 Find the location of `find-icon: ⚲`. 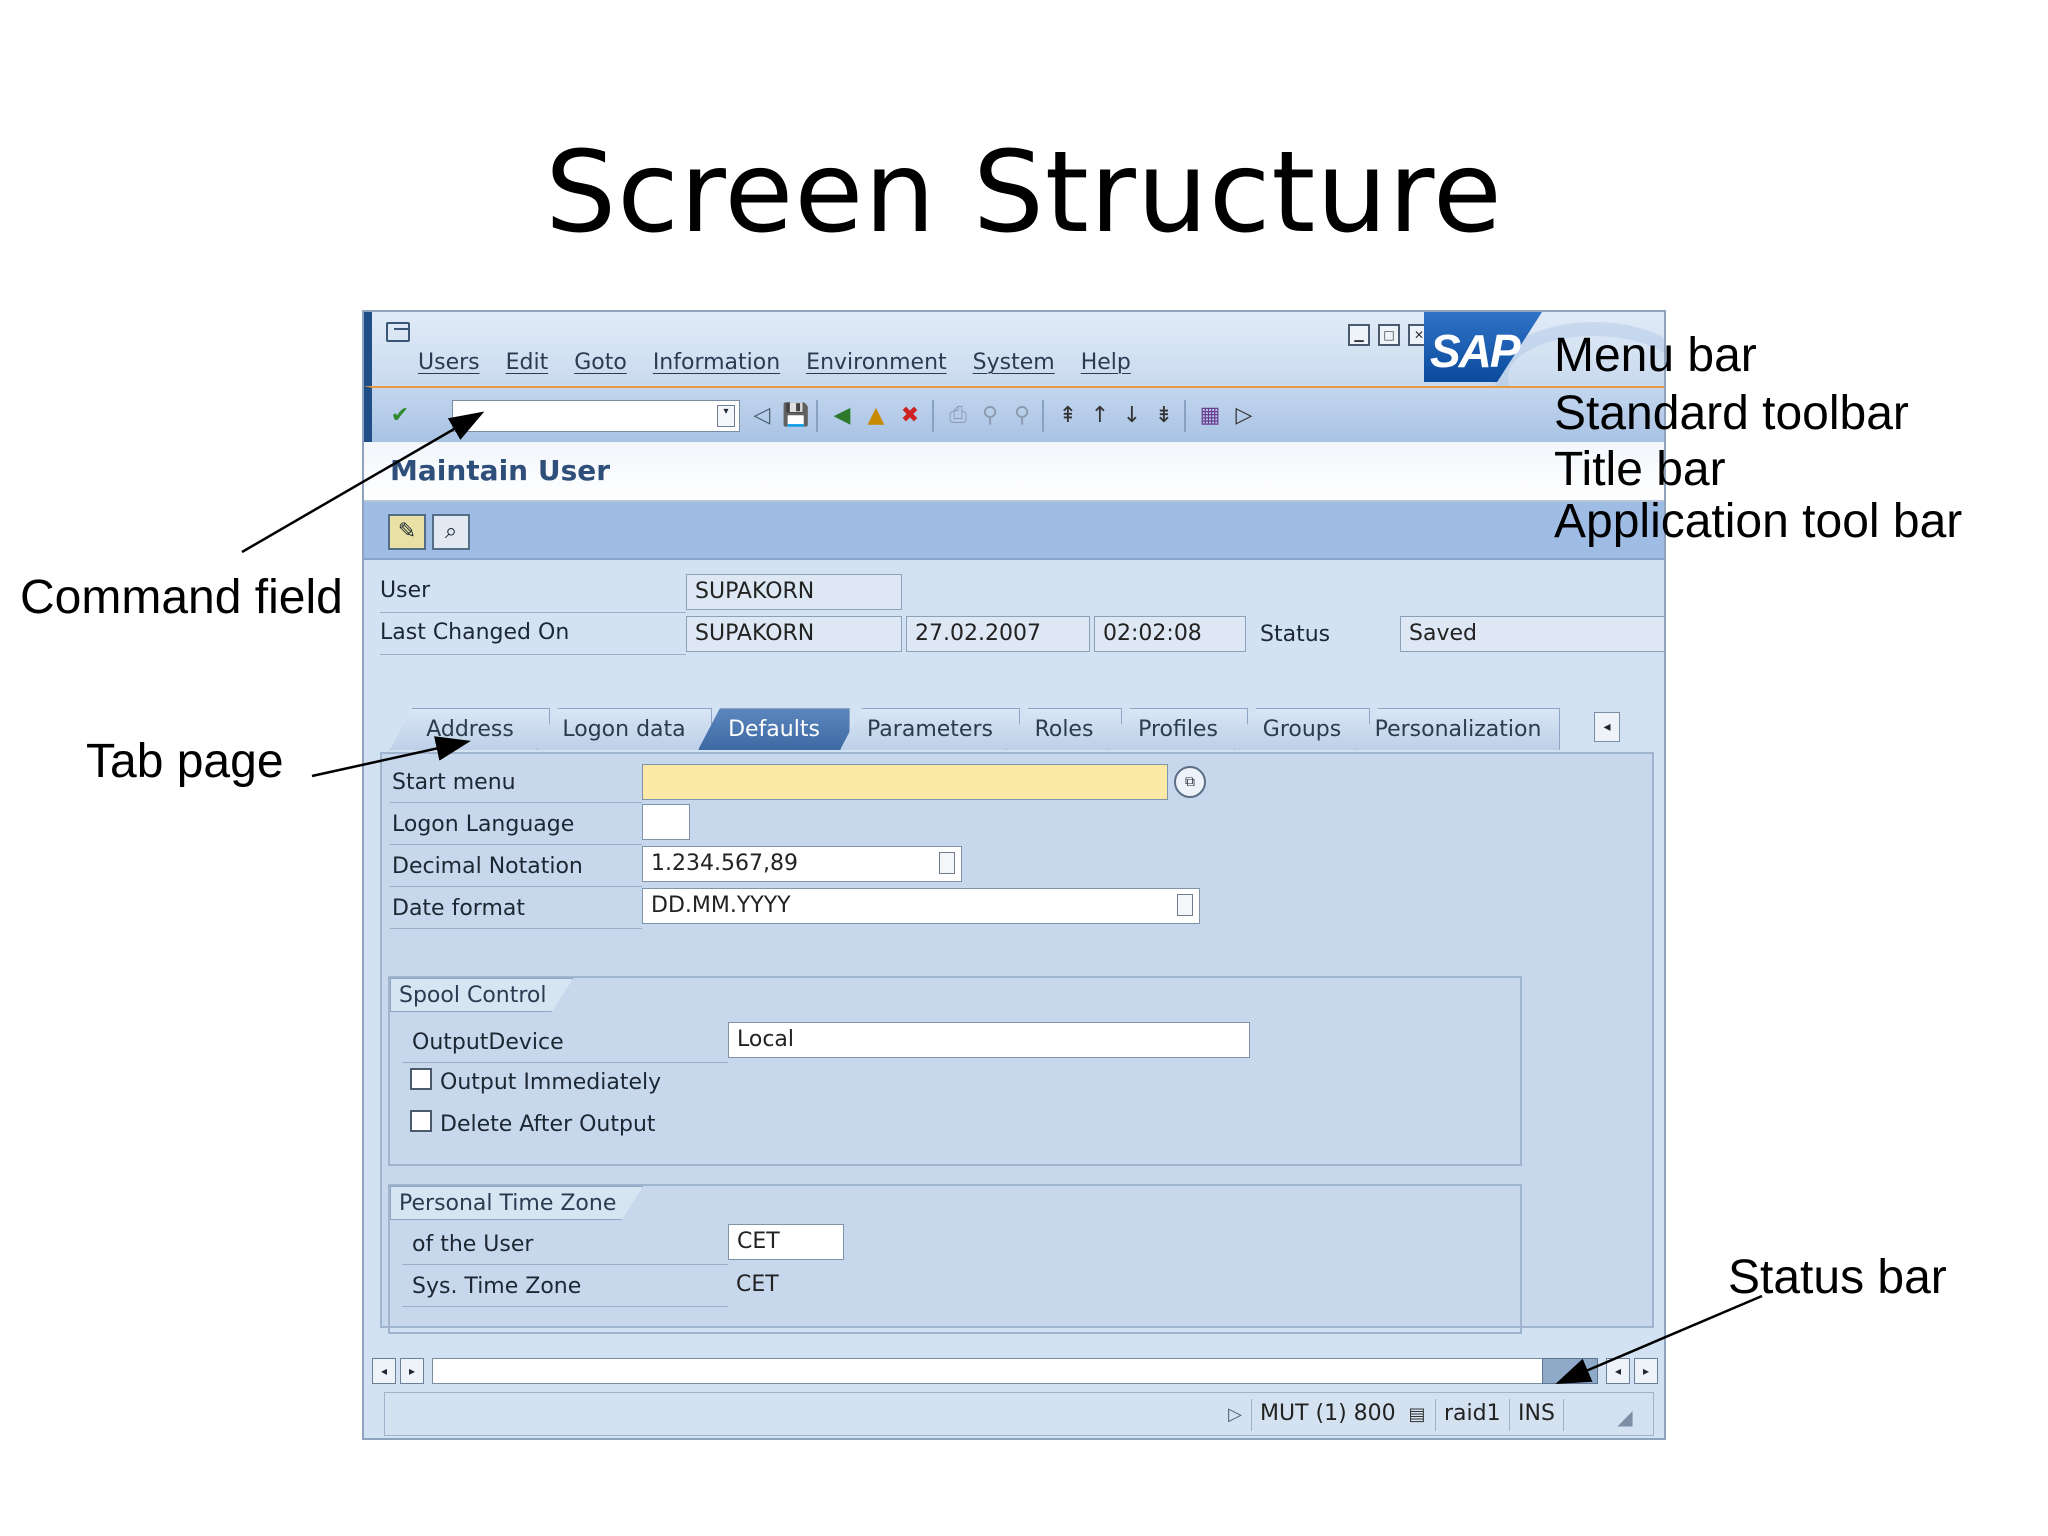

find-icon: ⚲ is located at coordinates (990, 416).